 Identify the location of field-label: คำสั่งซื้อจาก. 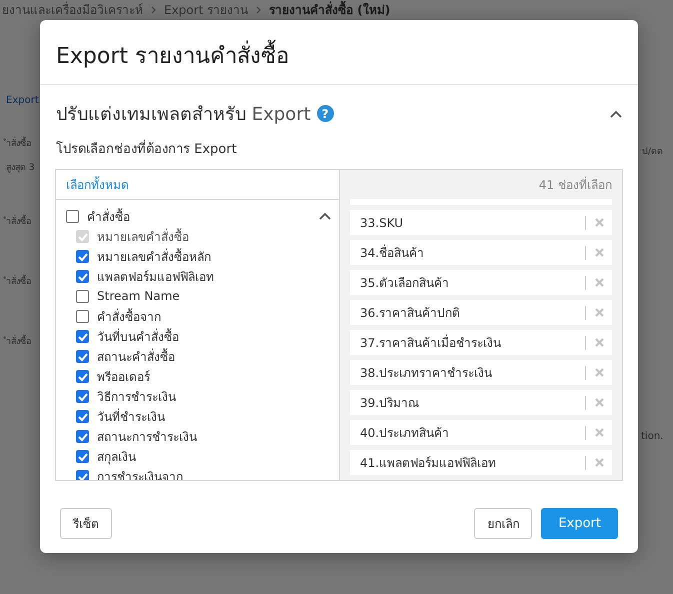
(129, 316).